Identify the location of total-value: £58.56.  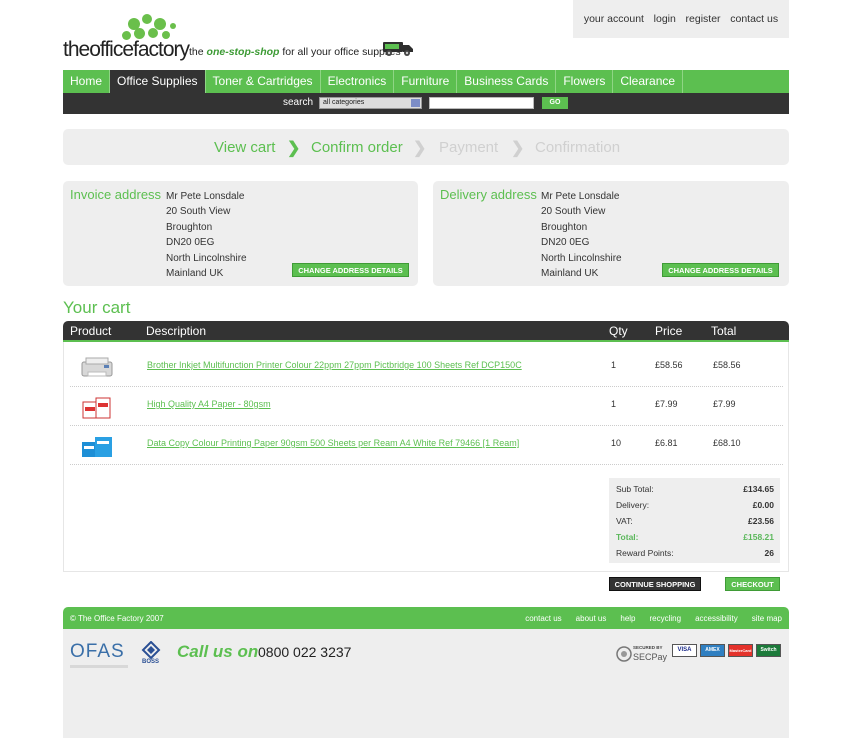
(727, 365).